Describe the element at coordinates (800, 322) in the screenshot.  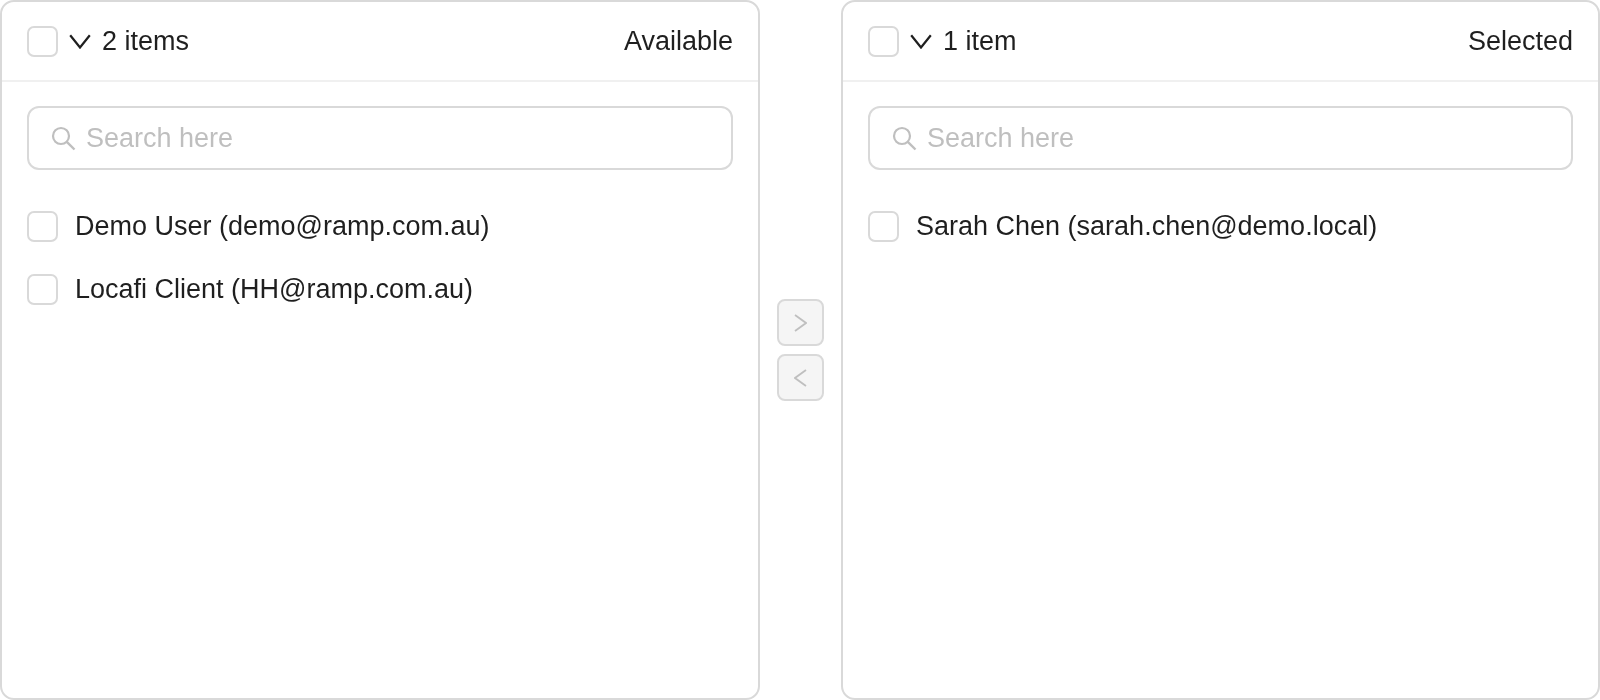
I see `chevron-right-icon` at that location.